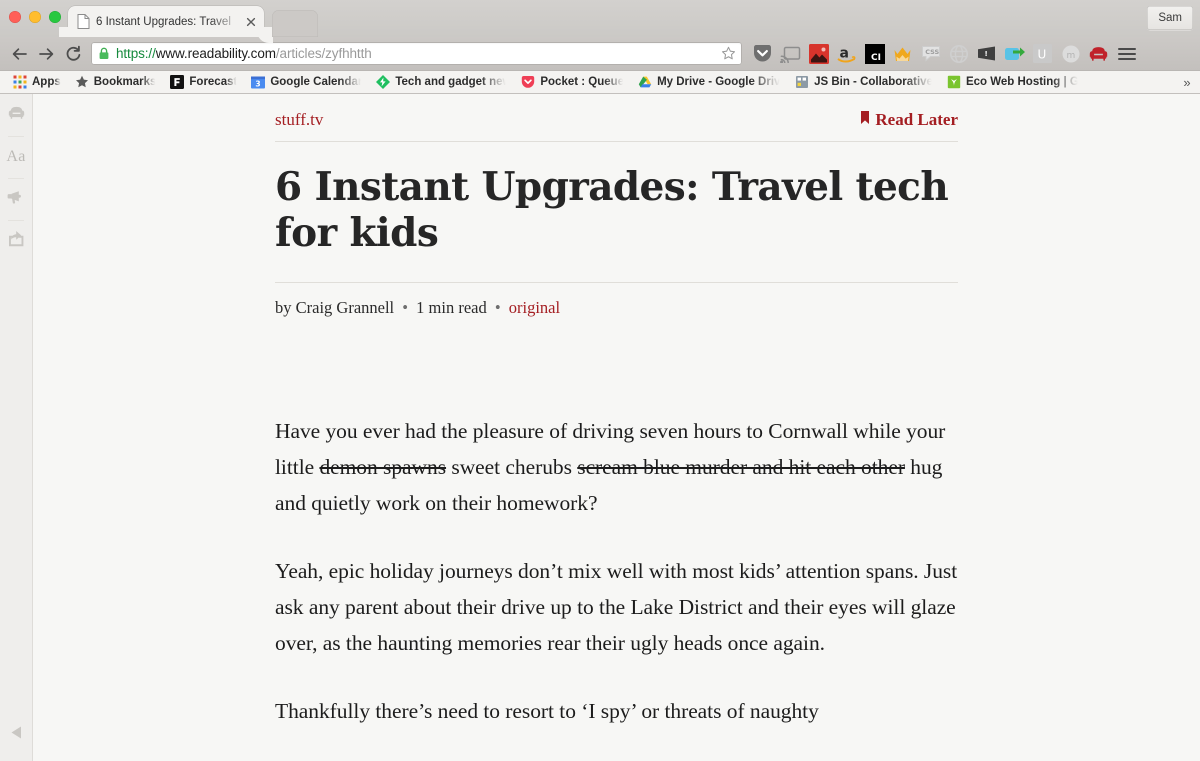 Image resolution: width=1200 pixels, height=761 pixels. What do you see at coordinates (616, 126) in the screenshot?
I see `article-meta-top: stuff.tv Read Later` at bounding box center [616, 126].